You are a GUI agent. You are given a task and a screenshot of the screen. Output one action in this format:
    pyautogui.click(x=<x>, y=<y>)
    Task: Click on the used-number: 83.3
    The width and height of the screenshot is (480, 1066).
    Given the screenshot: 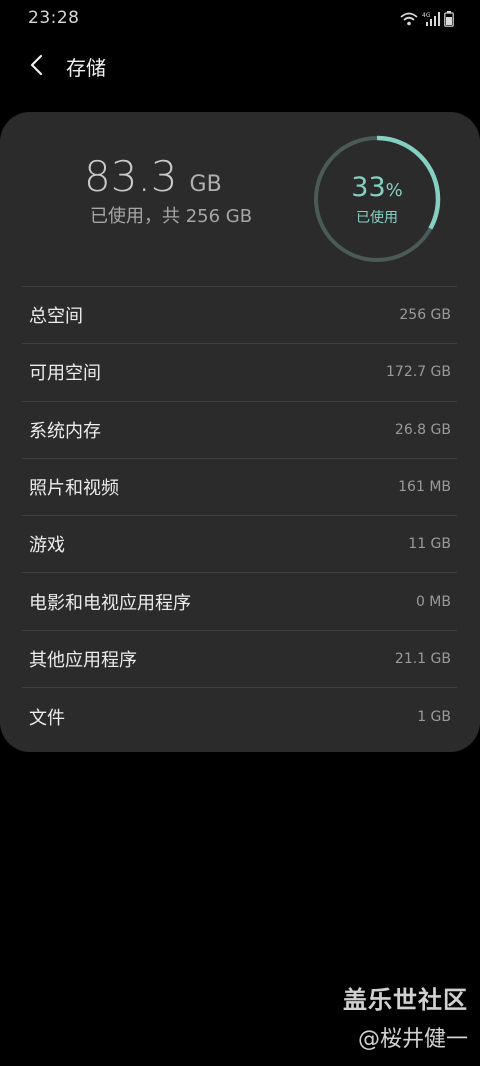 What is the action you would take?
    pyautogui.click(x=131, y=176)
    